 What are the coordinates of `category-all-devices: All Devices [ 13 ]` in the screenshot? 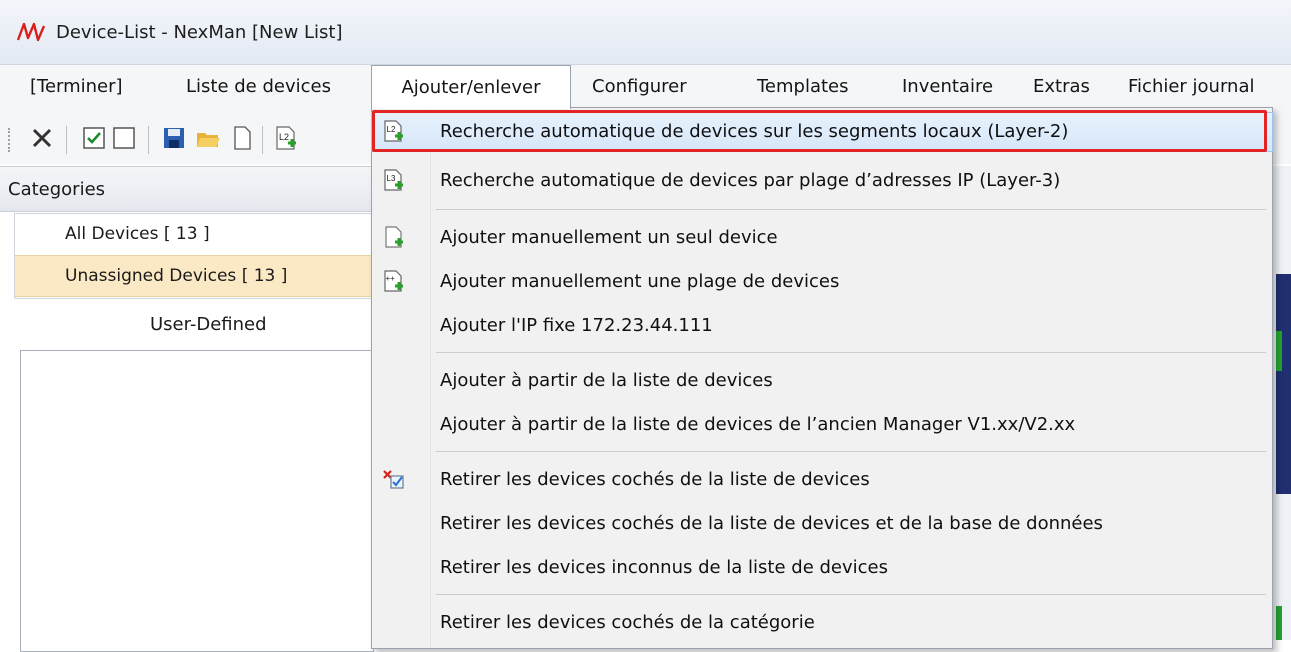 It's located at (194, 234).